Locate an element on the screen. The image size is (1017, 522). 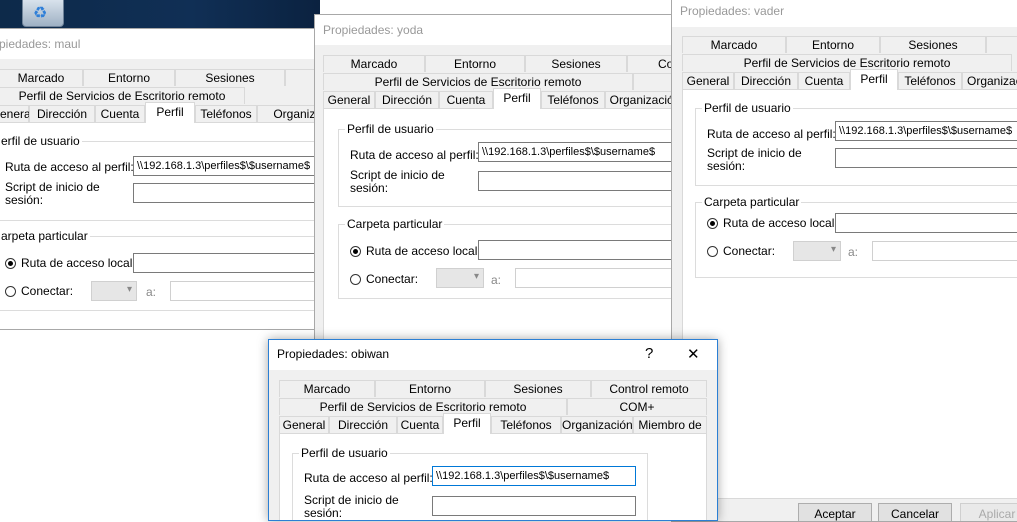
title-bar: Propiedades: yoda is located at coordinates (495, 30).